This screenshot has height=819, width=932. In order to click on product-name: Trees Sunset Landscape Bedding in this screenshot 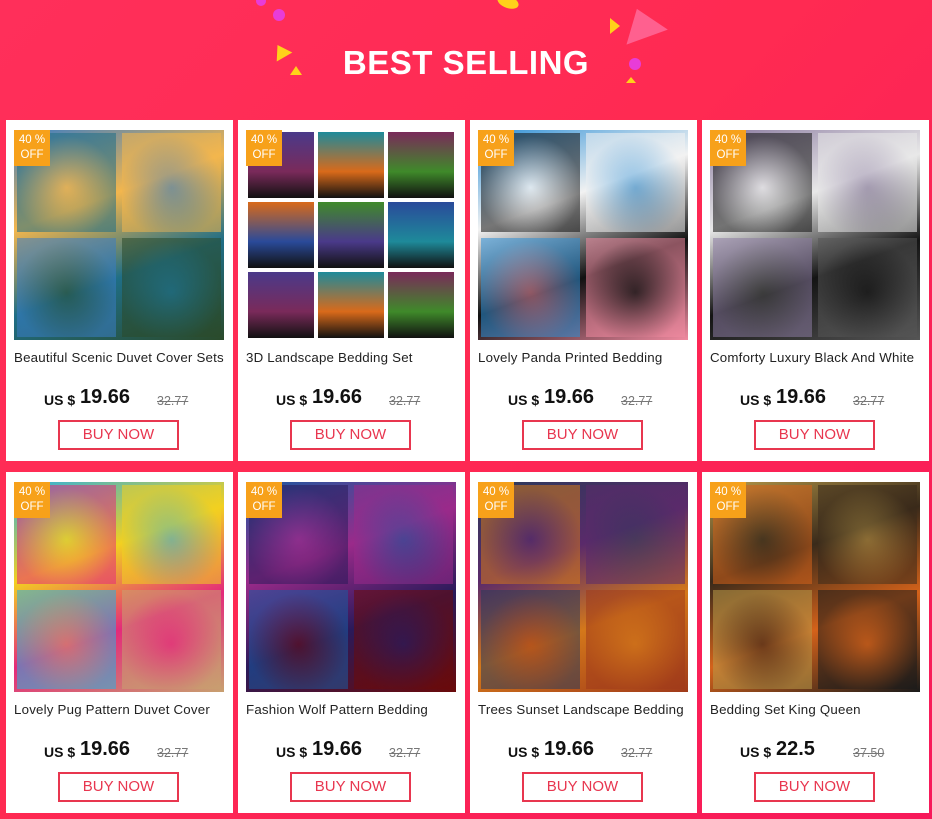, I will do `click(585, 709)`.